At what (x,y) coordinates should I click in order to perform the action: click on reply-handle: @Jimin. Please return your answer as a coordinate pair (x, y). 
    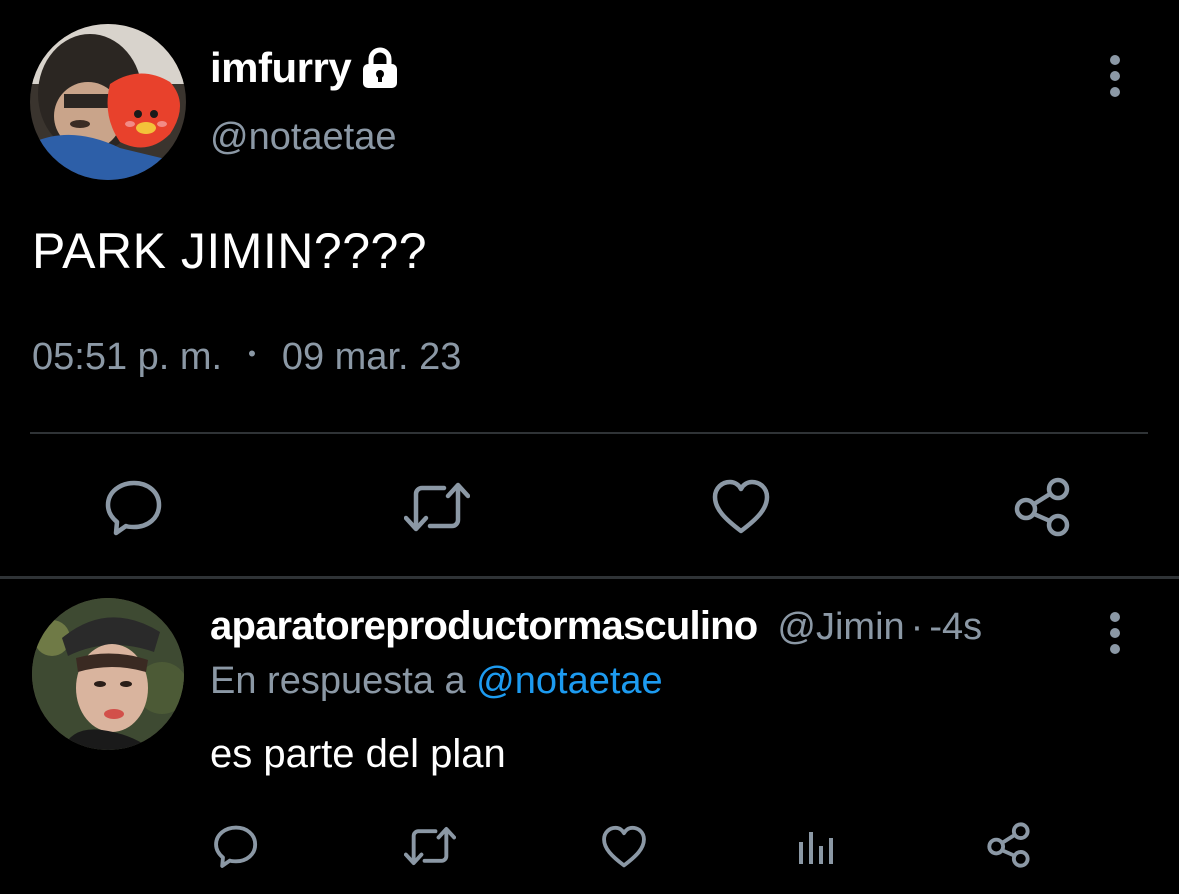
    Looking at the image, I should click on (840, 627).